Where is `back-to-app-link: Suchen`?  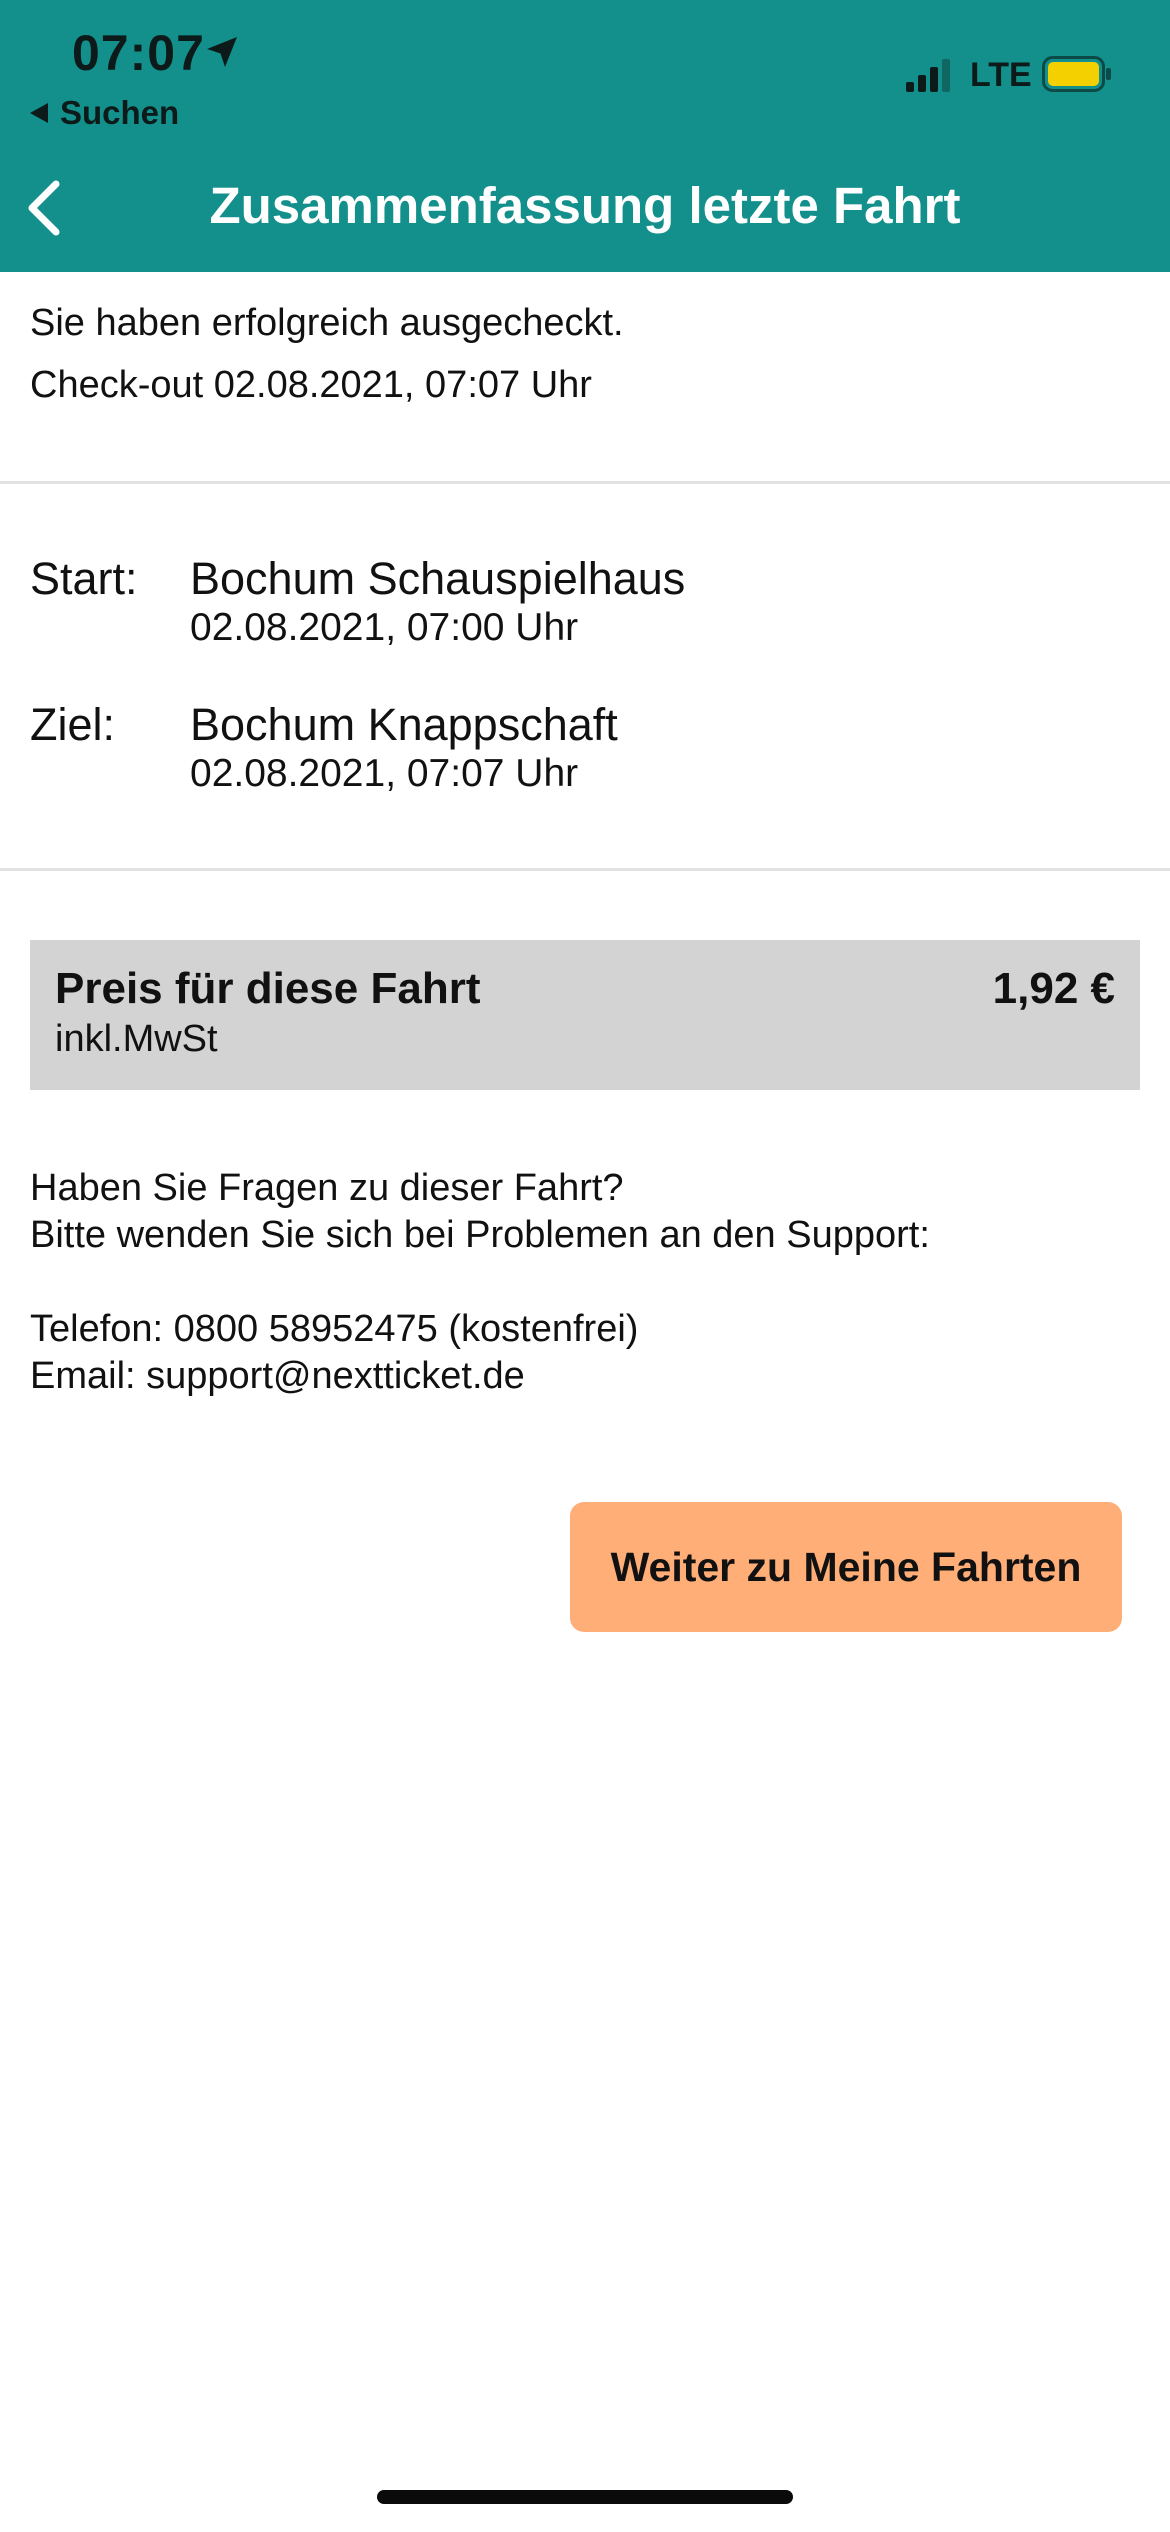
back-to-app-link: Suchen is located at coordinates (104, 113).